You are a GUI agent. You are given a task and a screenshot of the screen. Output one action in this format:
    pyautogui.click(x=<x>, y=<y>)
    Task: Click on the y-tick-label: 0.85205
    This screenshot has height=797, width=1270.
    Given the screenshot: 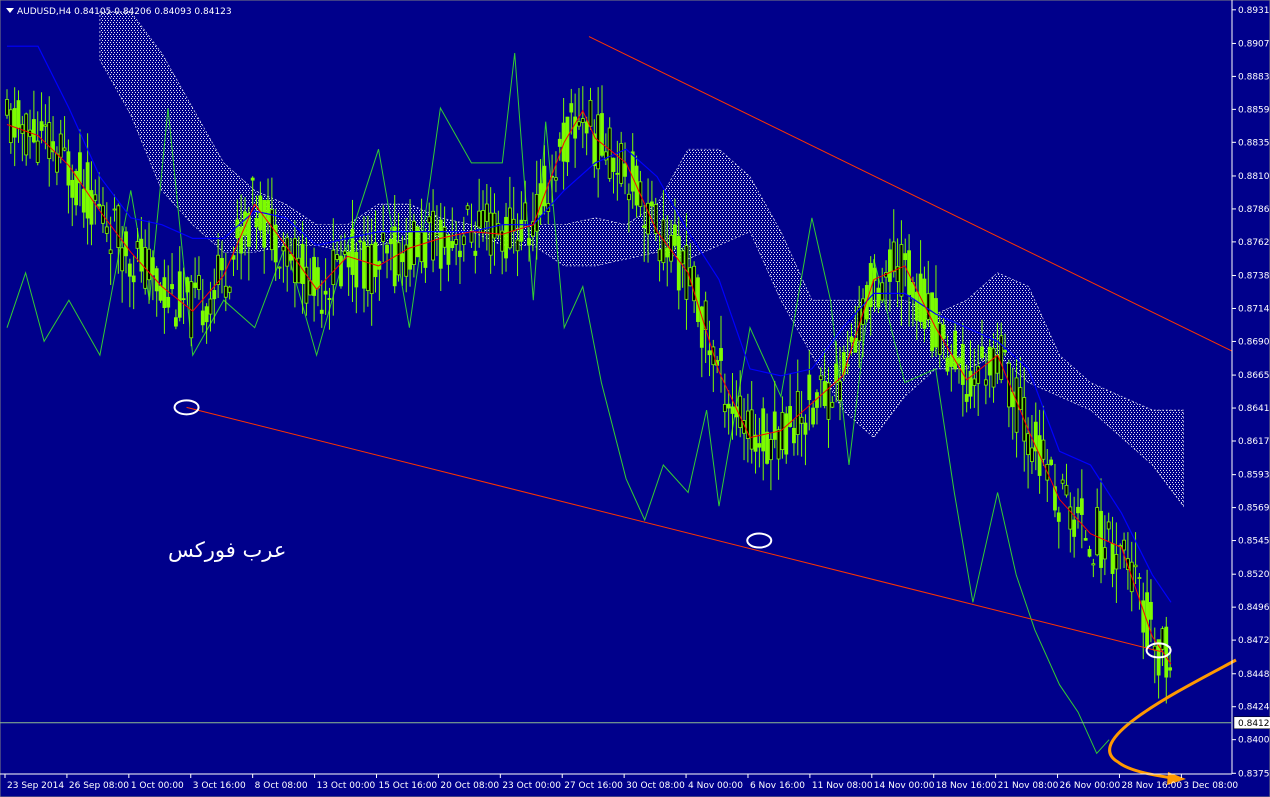 What is the action you would take?
    pyautogui.click(x=1254, y=575)
    